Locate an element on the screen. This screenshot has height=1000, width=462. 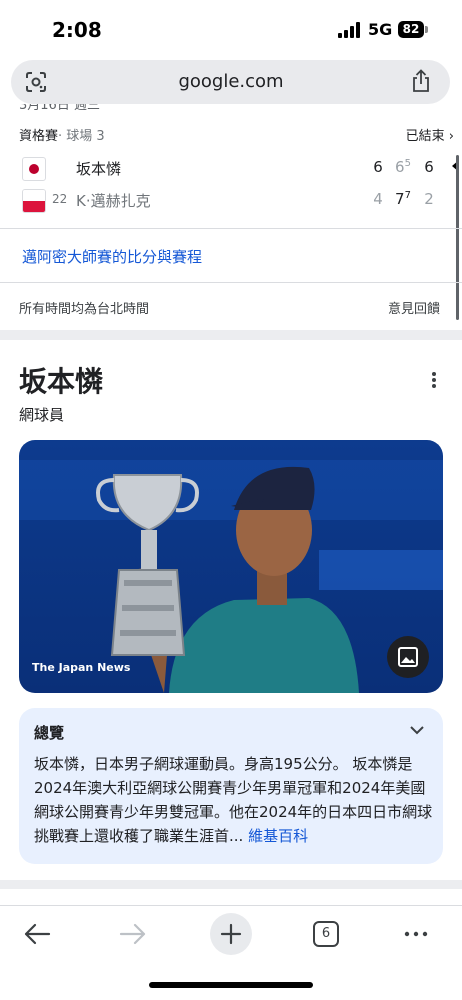
toolbar-divider is located at coordinates (231, 905).